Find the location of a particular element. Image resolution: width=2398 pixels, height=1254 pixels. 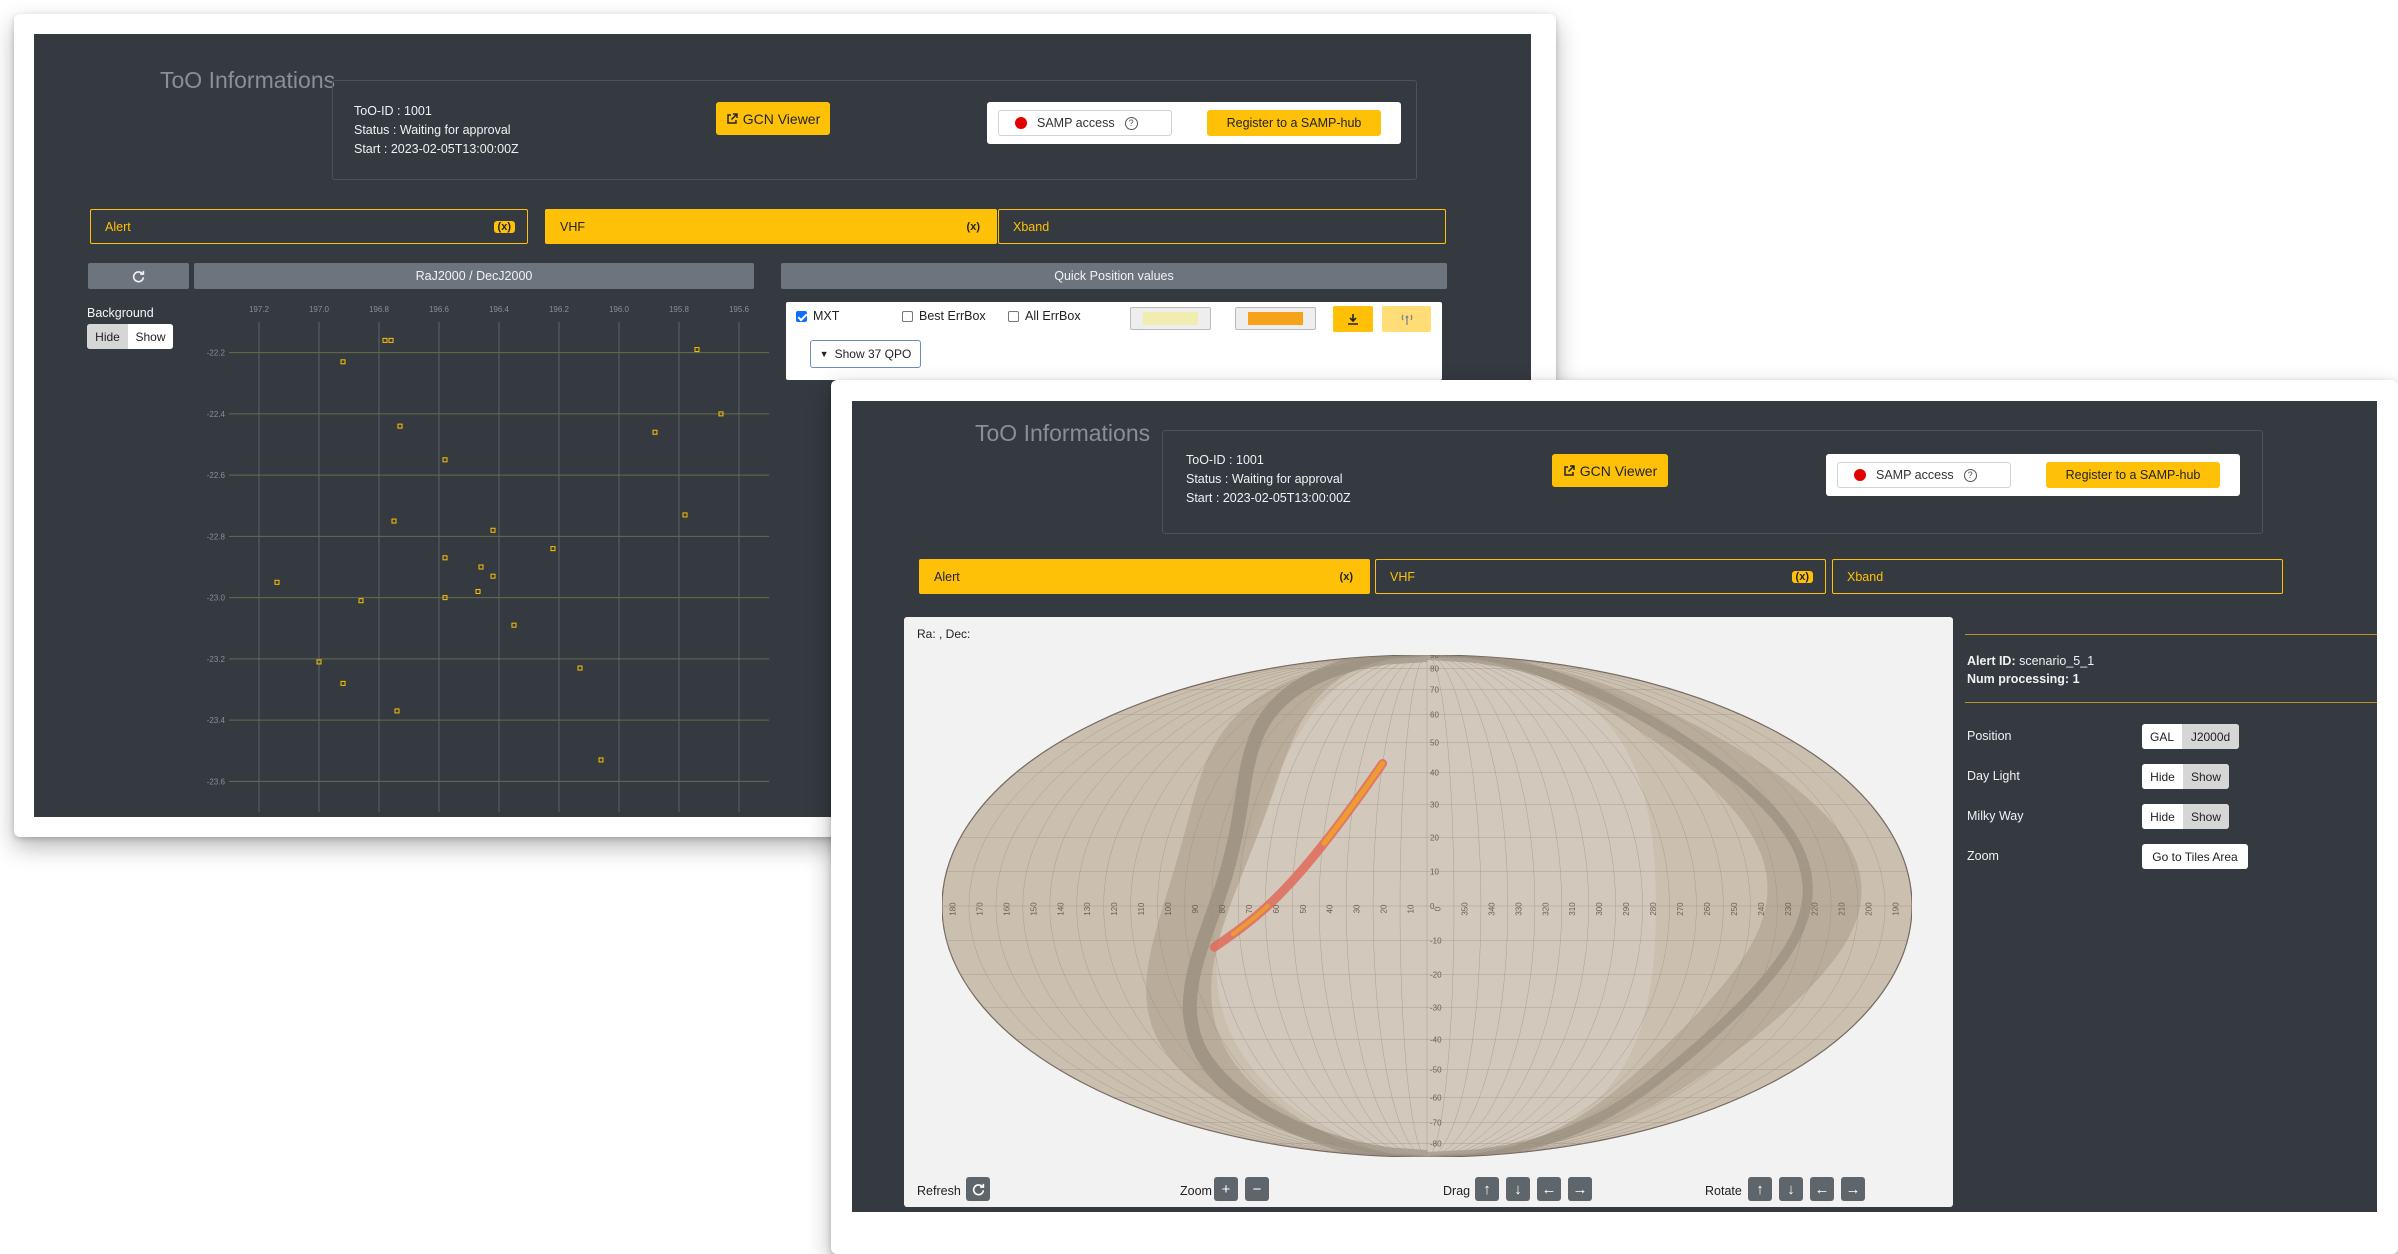

zoom-out-button: − is located at coordinates (1257, 1189).